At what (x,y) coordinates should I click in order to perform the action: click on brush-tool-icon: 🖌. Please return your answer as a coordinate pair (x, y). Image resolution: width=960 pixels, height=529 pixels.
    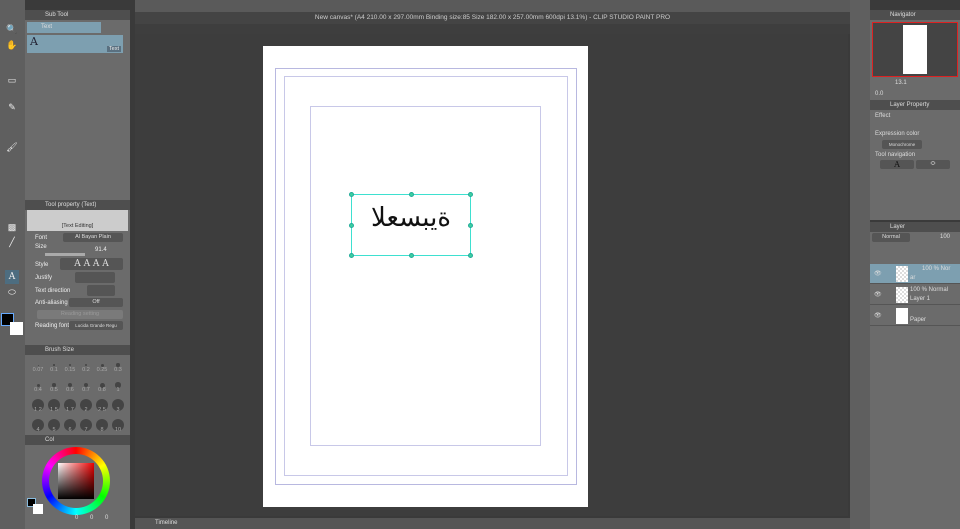
    Looking at the image, I should click on (12, 147).